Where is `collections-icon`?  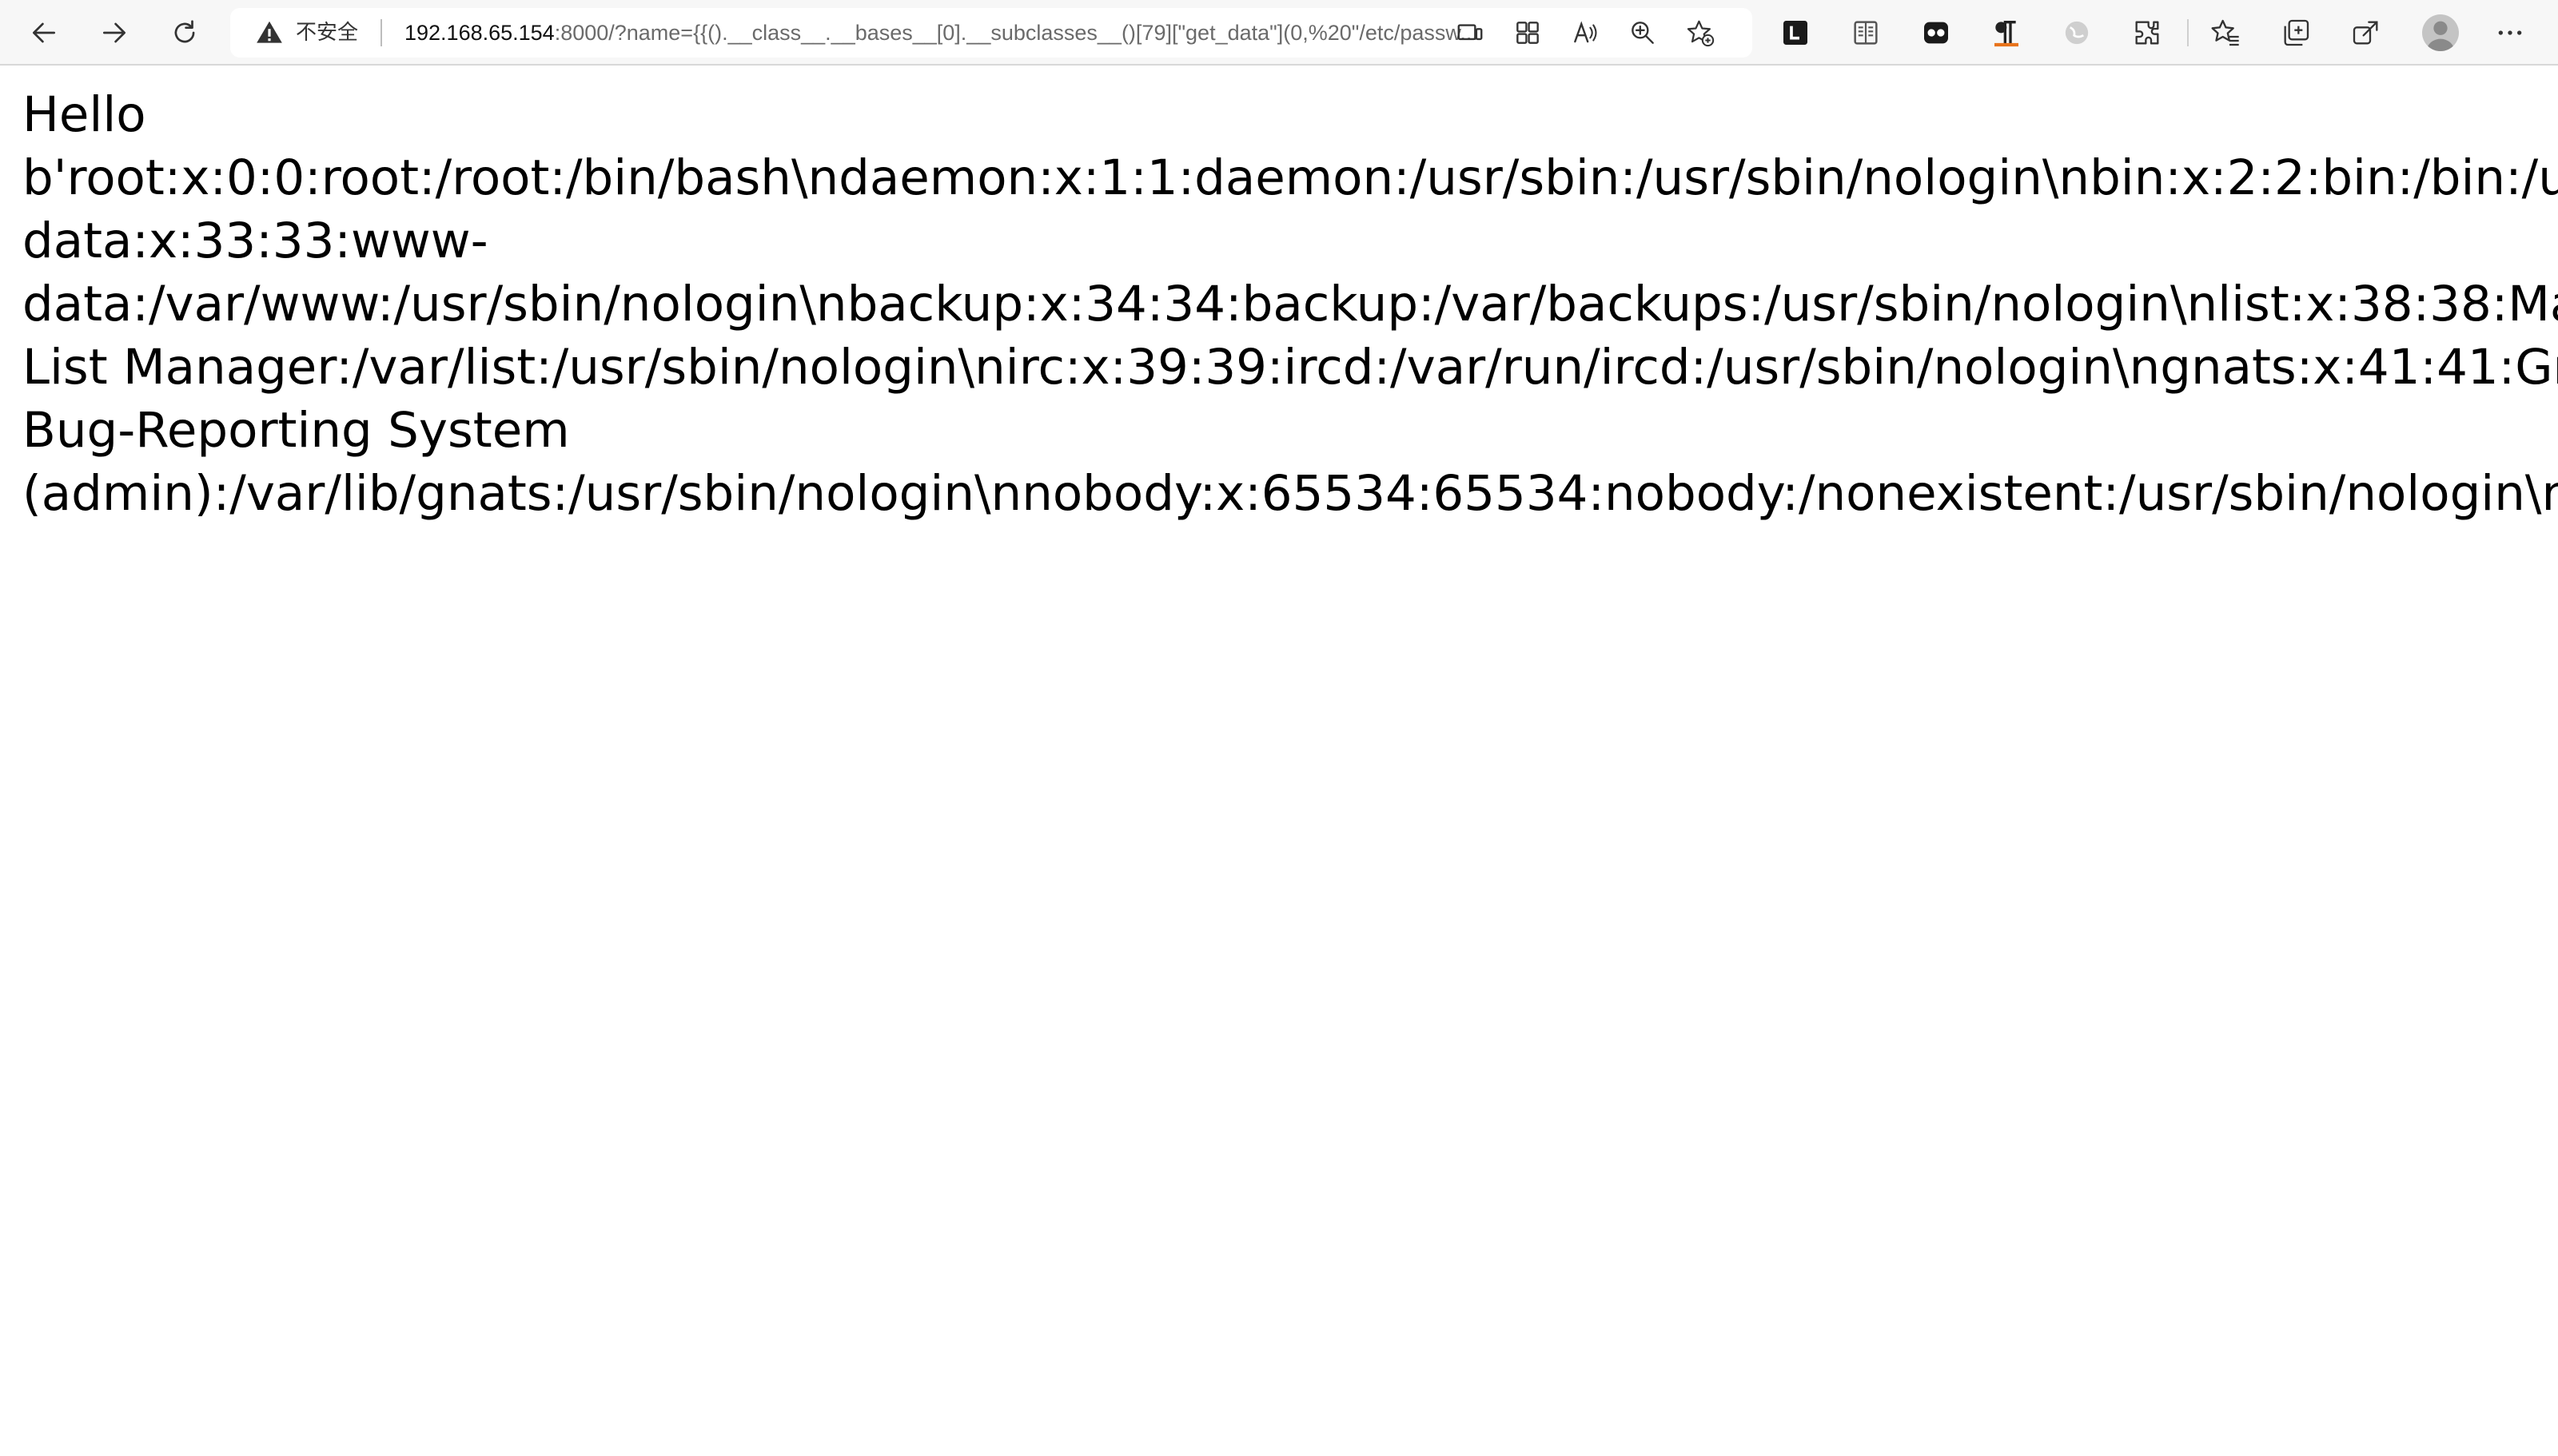
collections-icon is located at coordinates (2296, 33).